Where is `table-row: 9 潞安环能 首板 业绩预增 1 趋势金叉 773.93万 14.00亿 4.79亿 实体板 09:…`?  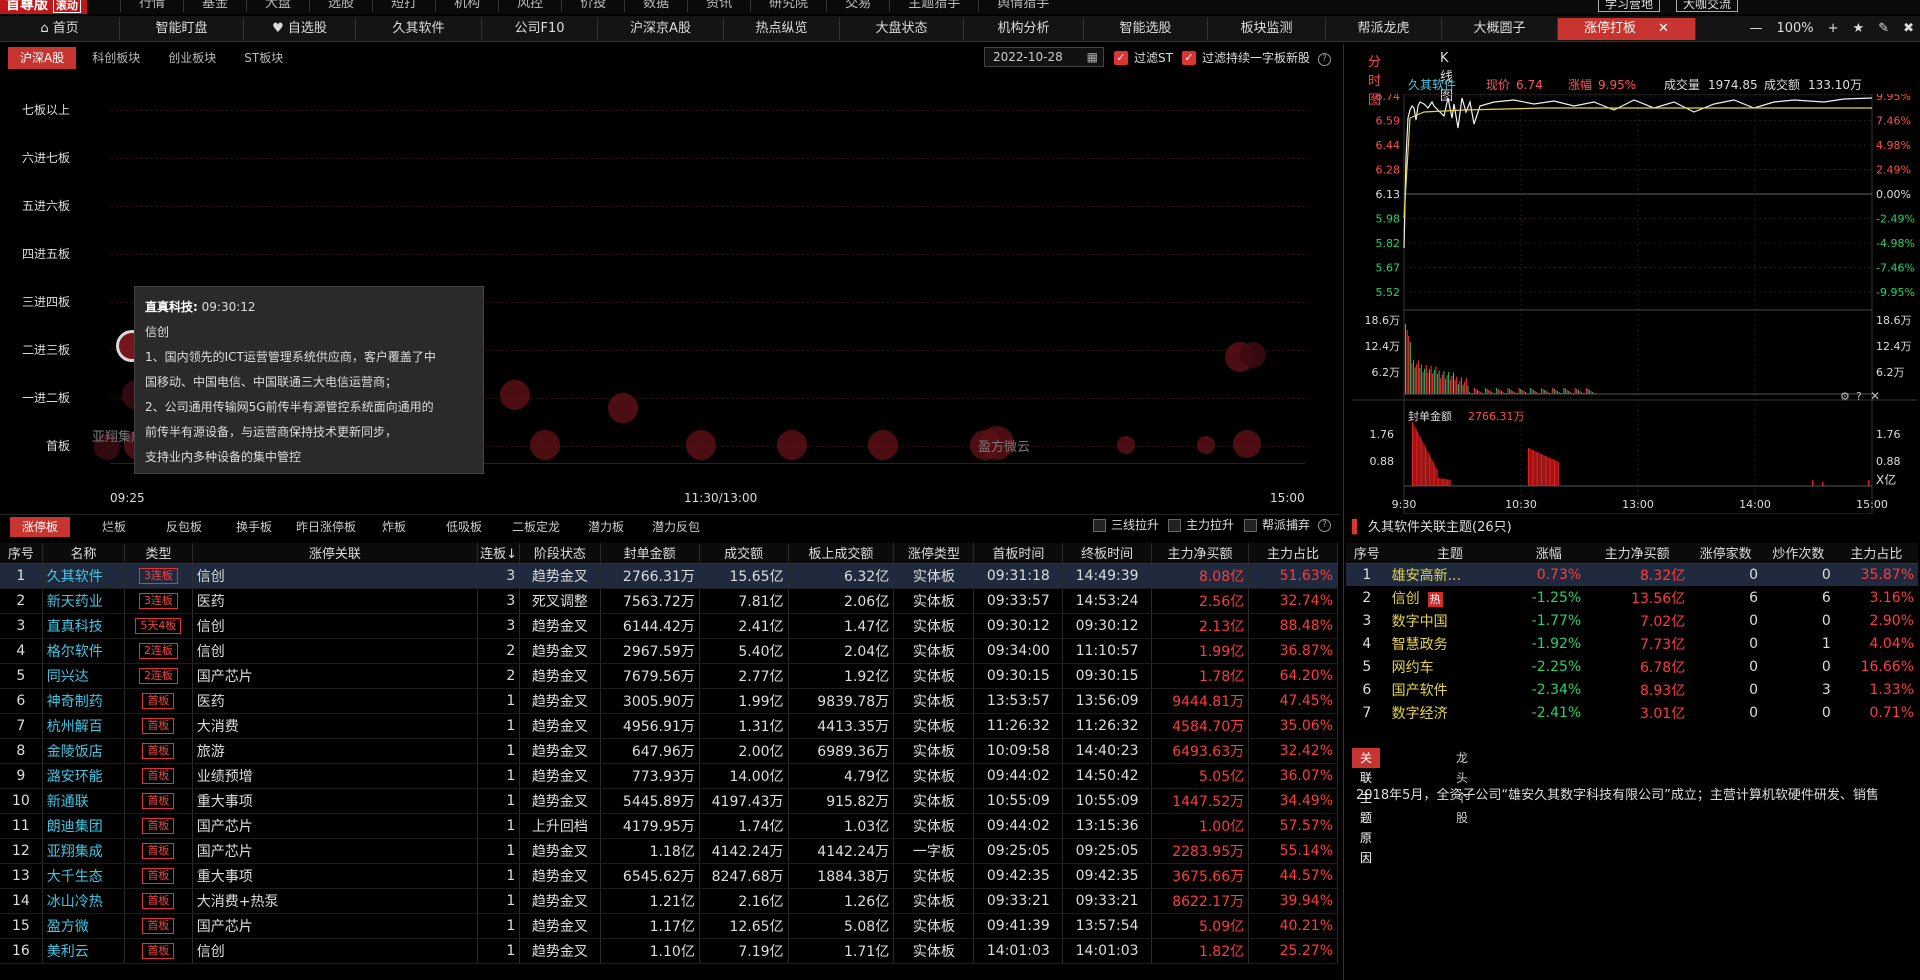 table-row: 9 潞安环能 首板 业绩预增 1 趋势金叉 773.93万 14.00亿 4.79亿 实体板 09:… is located at coordinates (669, 776).